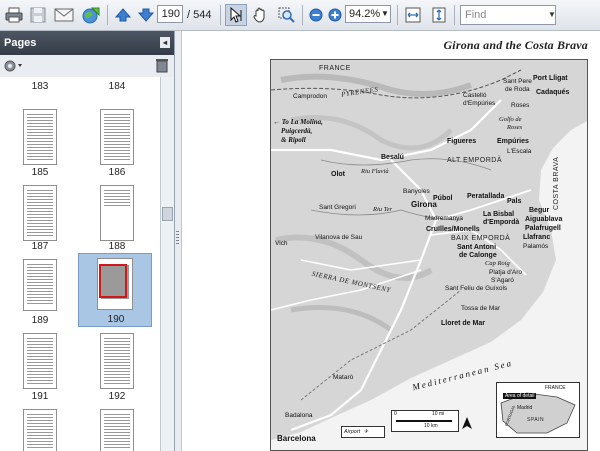 Image resolution: width=600 pixels, height=451 pixels. Describe the element at coordinates (236, 15) in the screenshot. I see `select-cursor-icon` at that location.